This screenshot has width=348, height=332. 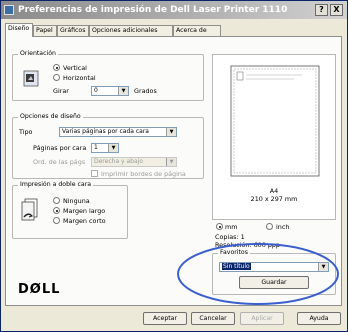 I want to click on orientation-horizontal-label: Horizontal, so click(x=79, y=78).